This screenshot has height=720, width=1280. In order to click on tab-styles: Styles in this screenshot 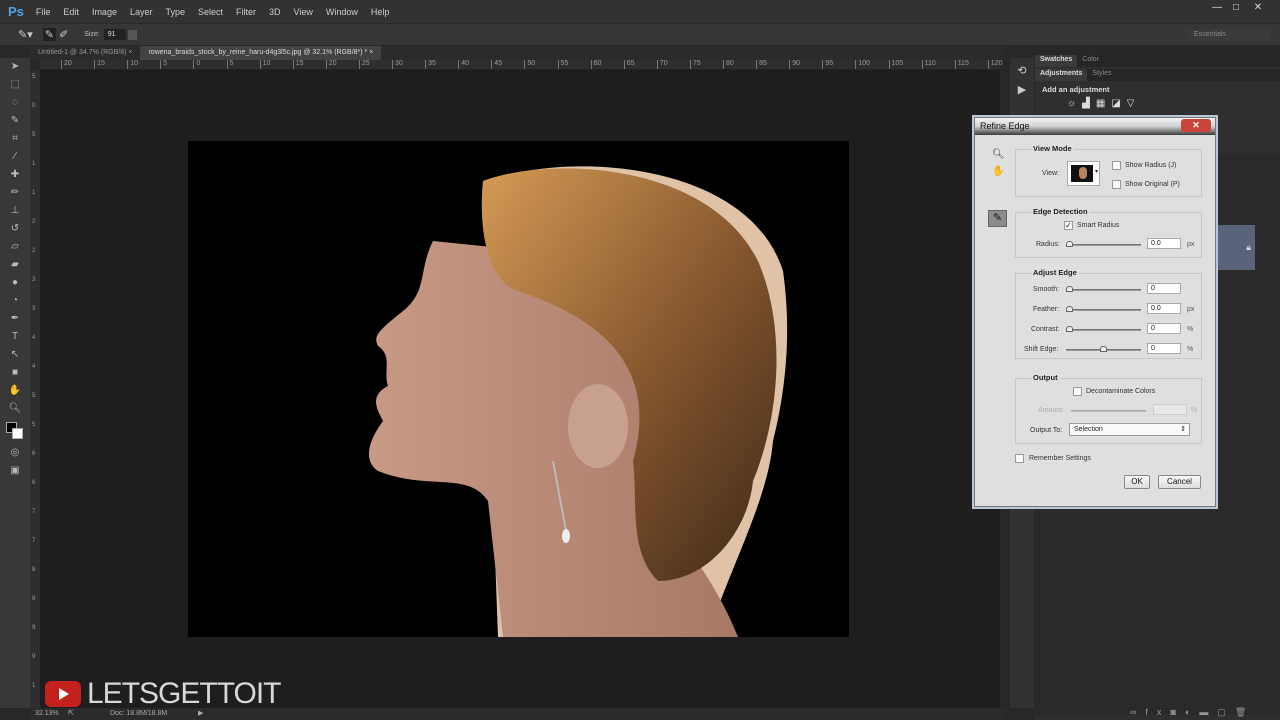, I will do `click(1101, 75)`.